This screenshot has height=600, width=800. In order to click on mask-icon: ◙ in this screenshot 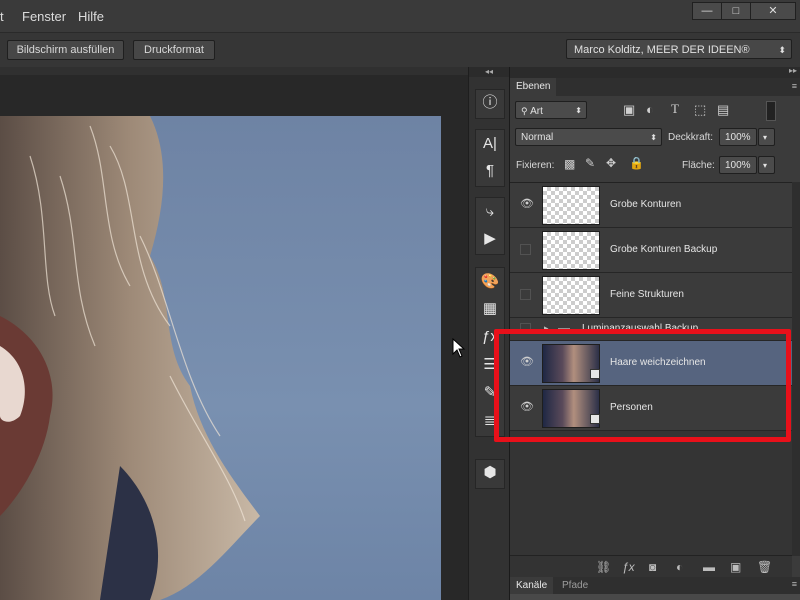, I will do `click(652, 567)`.